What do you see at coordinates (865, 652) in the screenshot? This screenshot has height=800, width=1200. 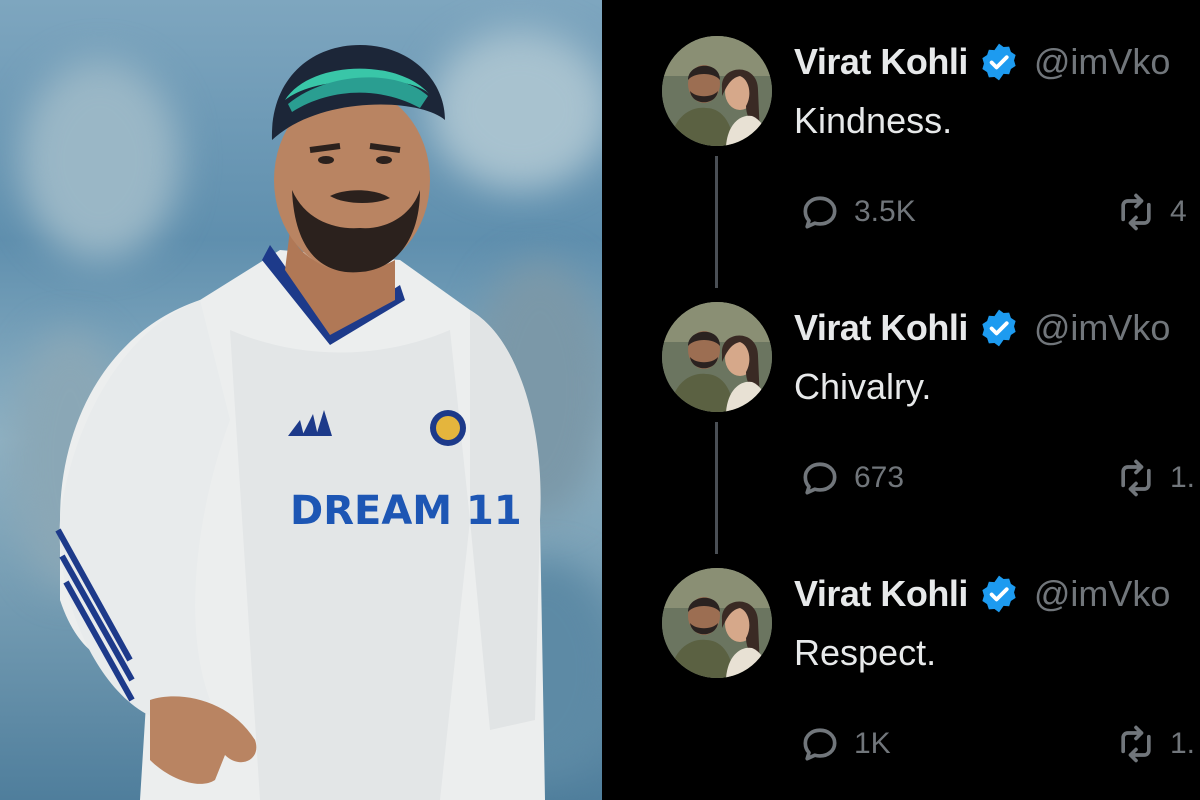 I see `tweet-text: Respect.` at bounding box center [865, 652].